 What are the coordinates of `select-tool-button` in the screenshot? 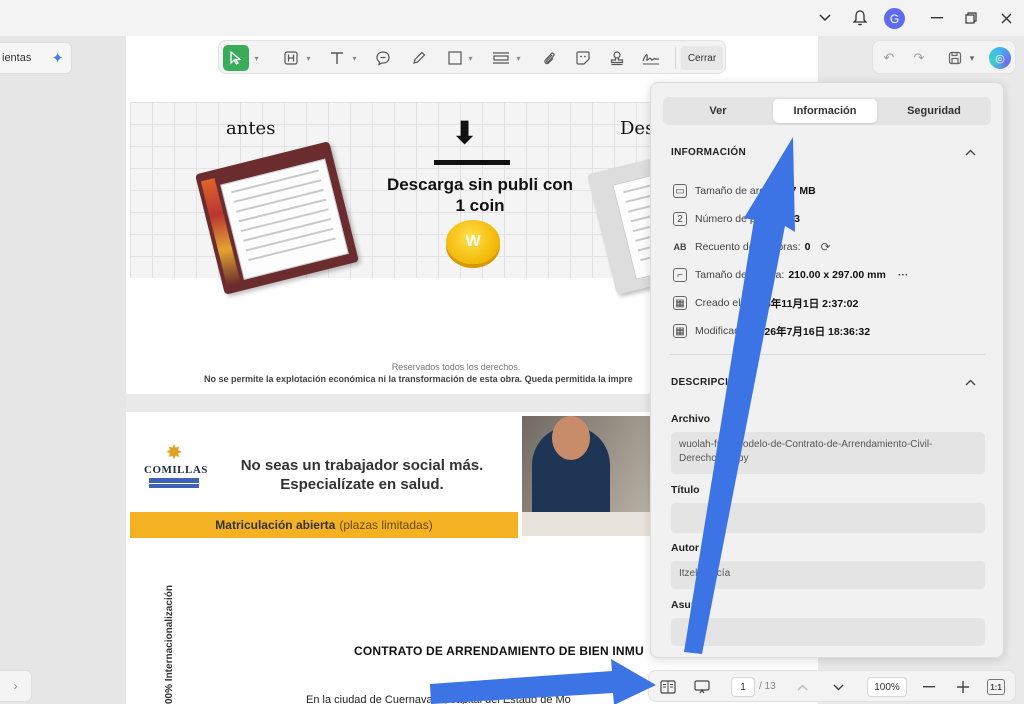 It's located at (236, 58).